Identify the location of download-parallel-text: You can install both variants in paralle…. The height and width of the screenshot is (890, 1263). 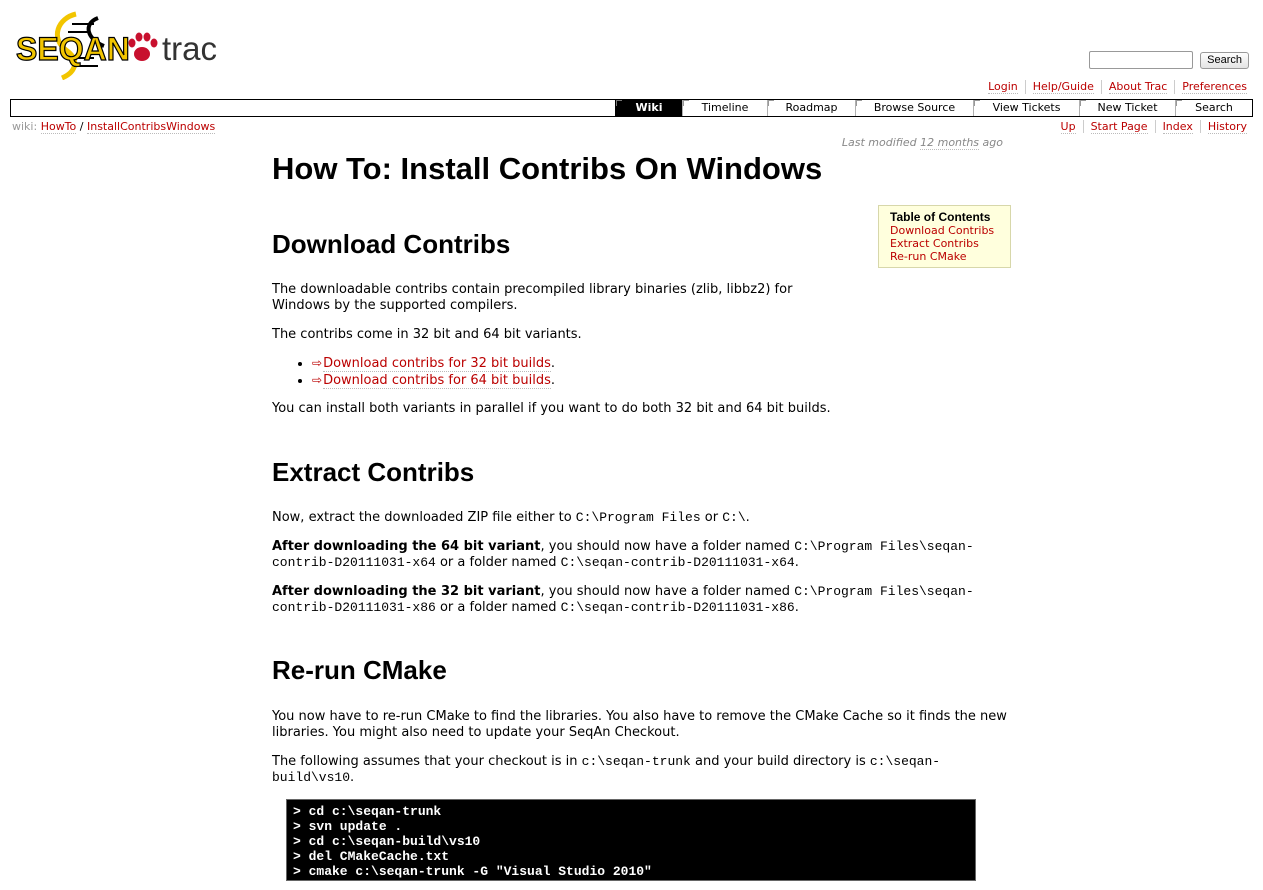
(551, 408).